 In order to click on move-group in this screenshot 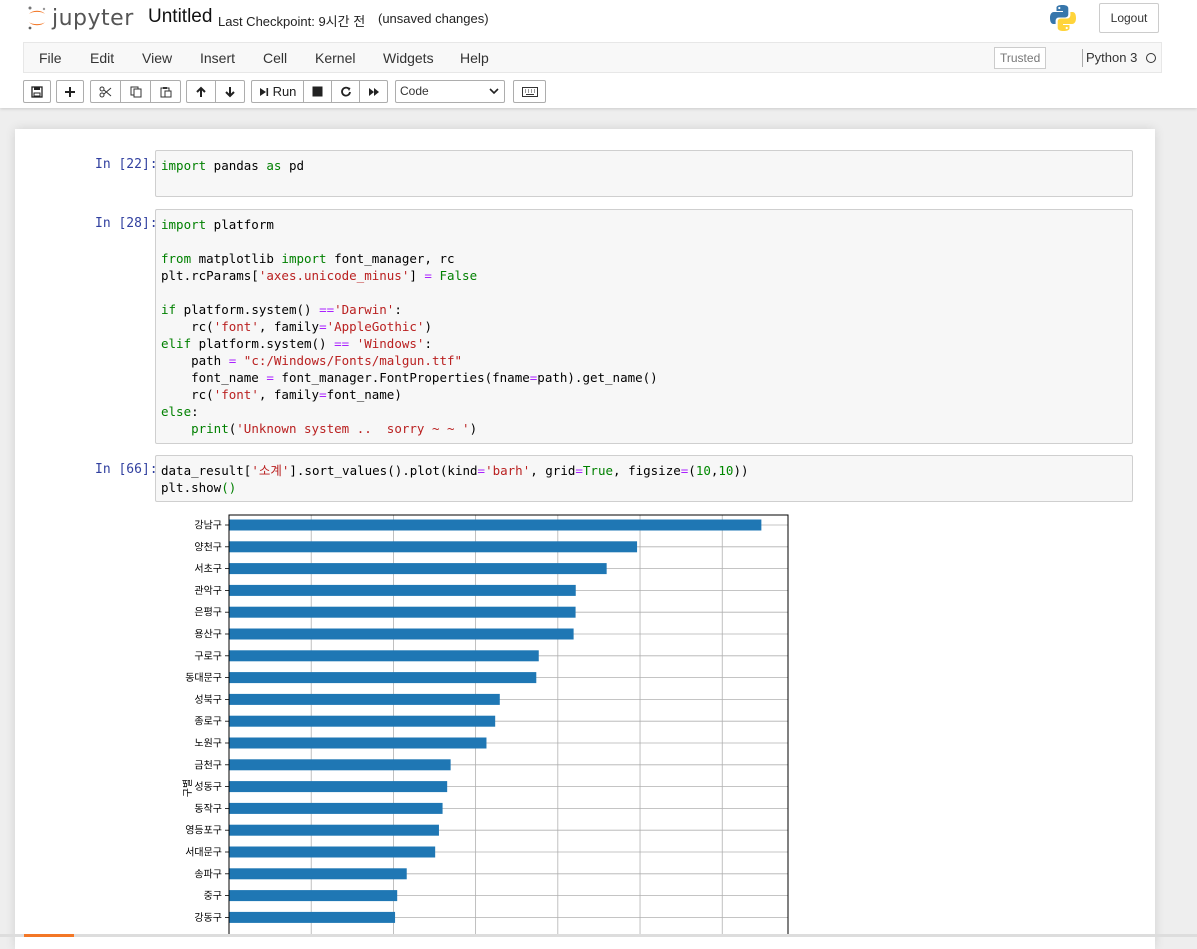, I will do `click(215, 91)`.